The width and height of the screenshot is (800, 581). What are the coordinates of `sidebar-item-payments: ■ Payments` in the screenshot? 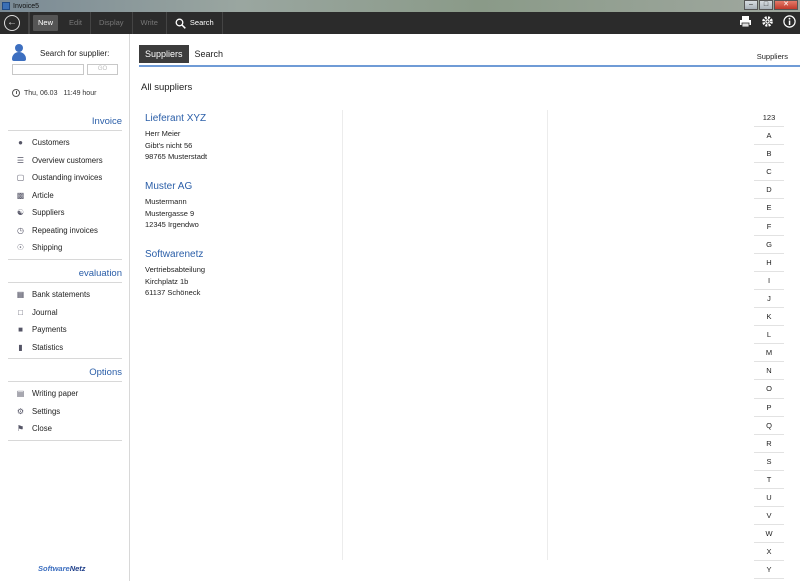 It's located at (65, 330).